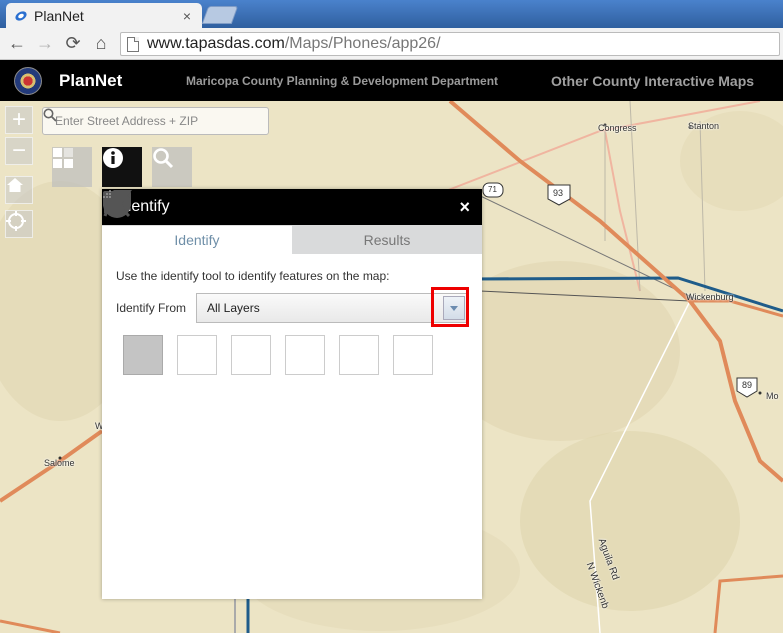 The height and width of the screenshot is (633, 783). I want to click on identify-panel-header: Identify ×, so click(292, 207).